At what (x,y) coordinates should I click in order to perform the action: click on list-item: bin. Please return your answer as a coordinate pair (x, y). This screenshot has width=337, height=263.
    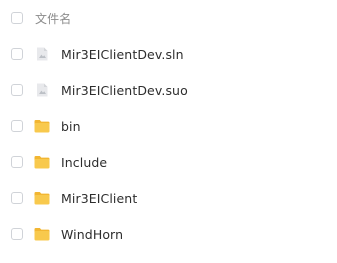
    Looking at the image, I should click on (168, 126).